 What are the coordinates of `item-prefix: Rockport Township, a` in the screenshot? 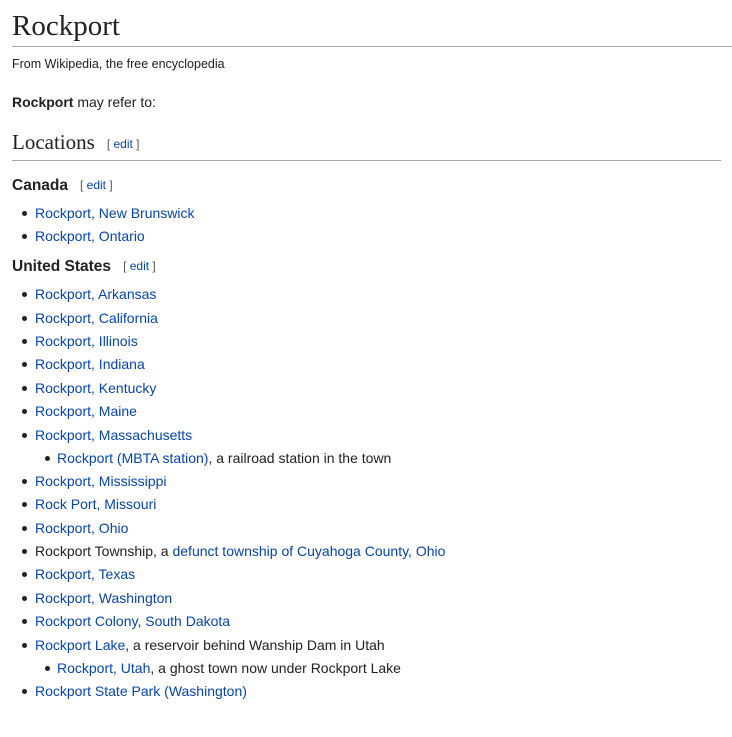 It's located at (104, 551).